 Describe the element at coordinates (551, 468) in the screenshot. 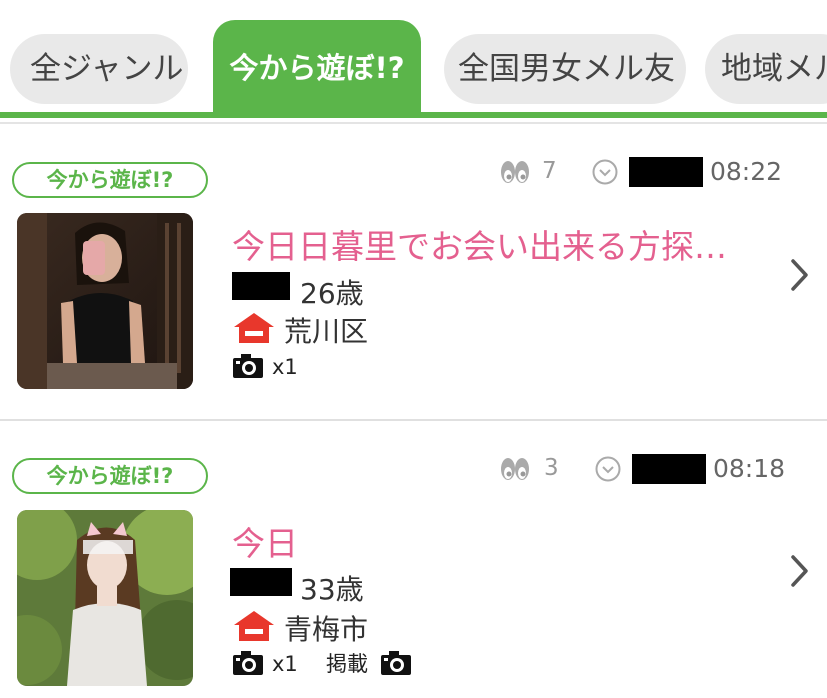

I see `view-count: 3` at that location.